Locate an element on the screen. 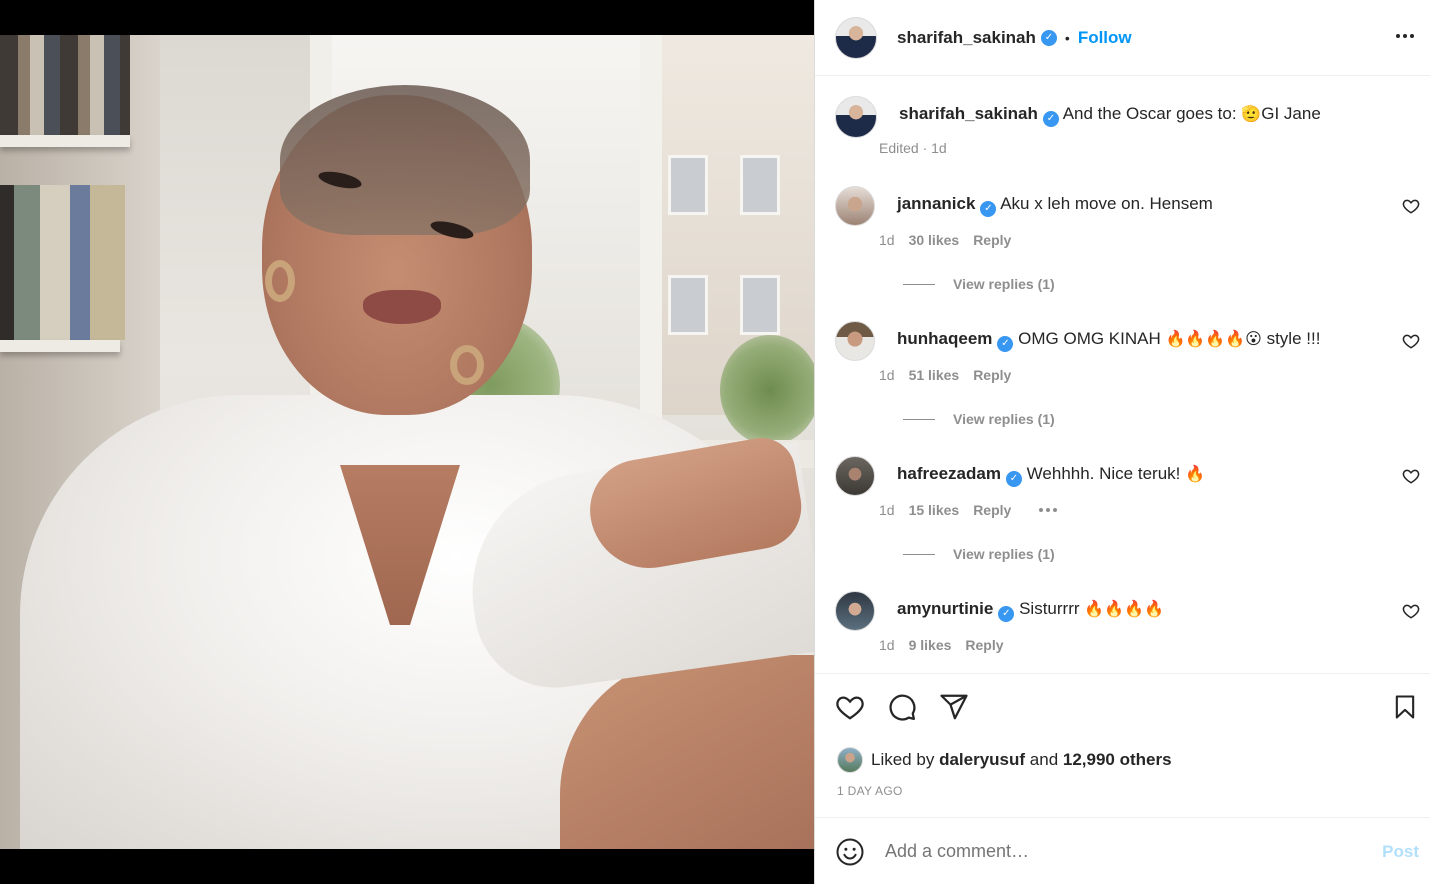 This screenshot has height=884, width=1430. comment-meta: 1d 51 likes Reply is located at coordinates (945, 375).